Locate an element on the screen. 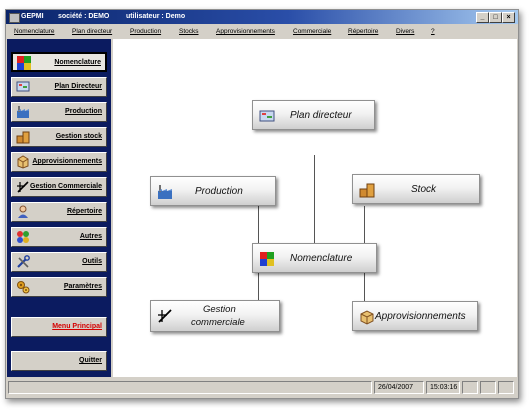  menu-principal-label: Menu Principal is located at coordinates (77, 326).